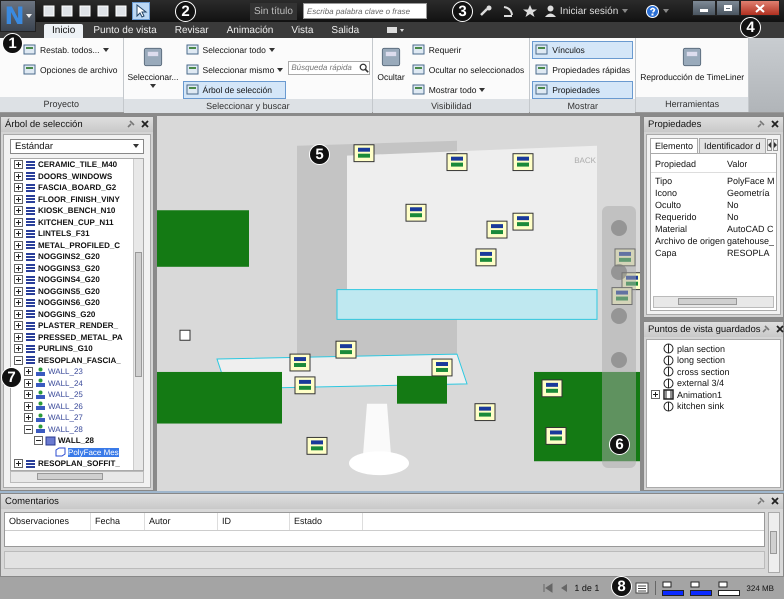  What do you see at coordinates (76, 441) in the screenshot?
I see `tree-item: WALL_28` at bounding box center [76, 441].